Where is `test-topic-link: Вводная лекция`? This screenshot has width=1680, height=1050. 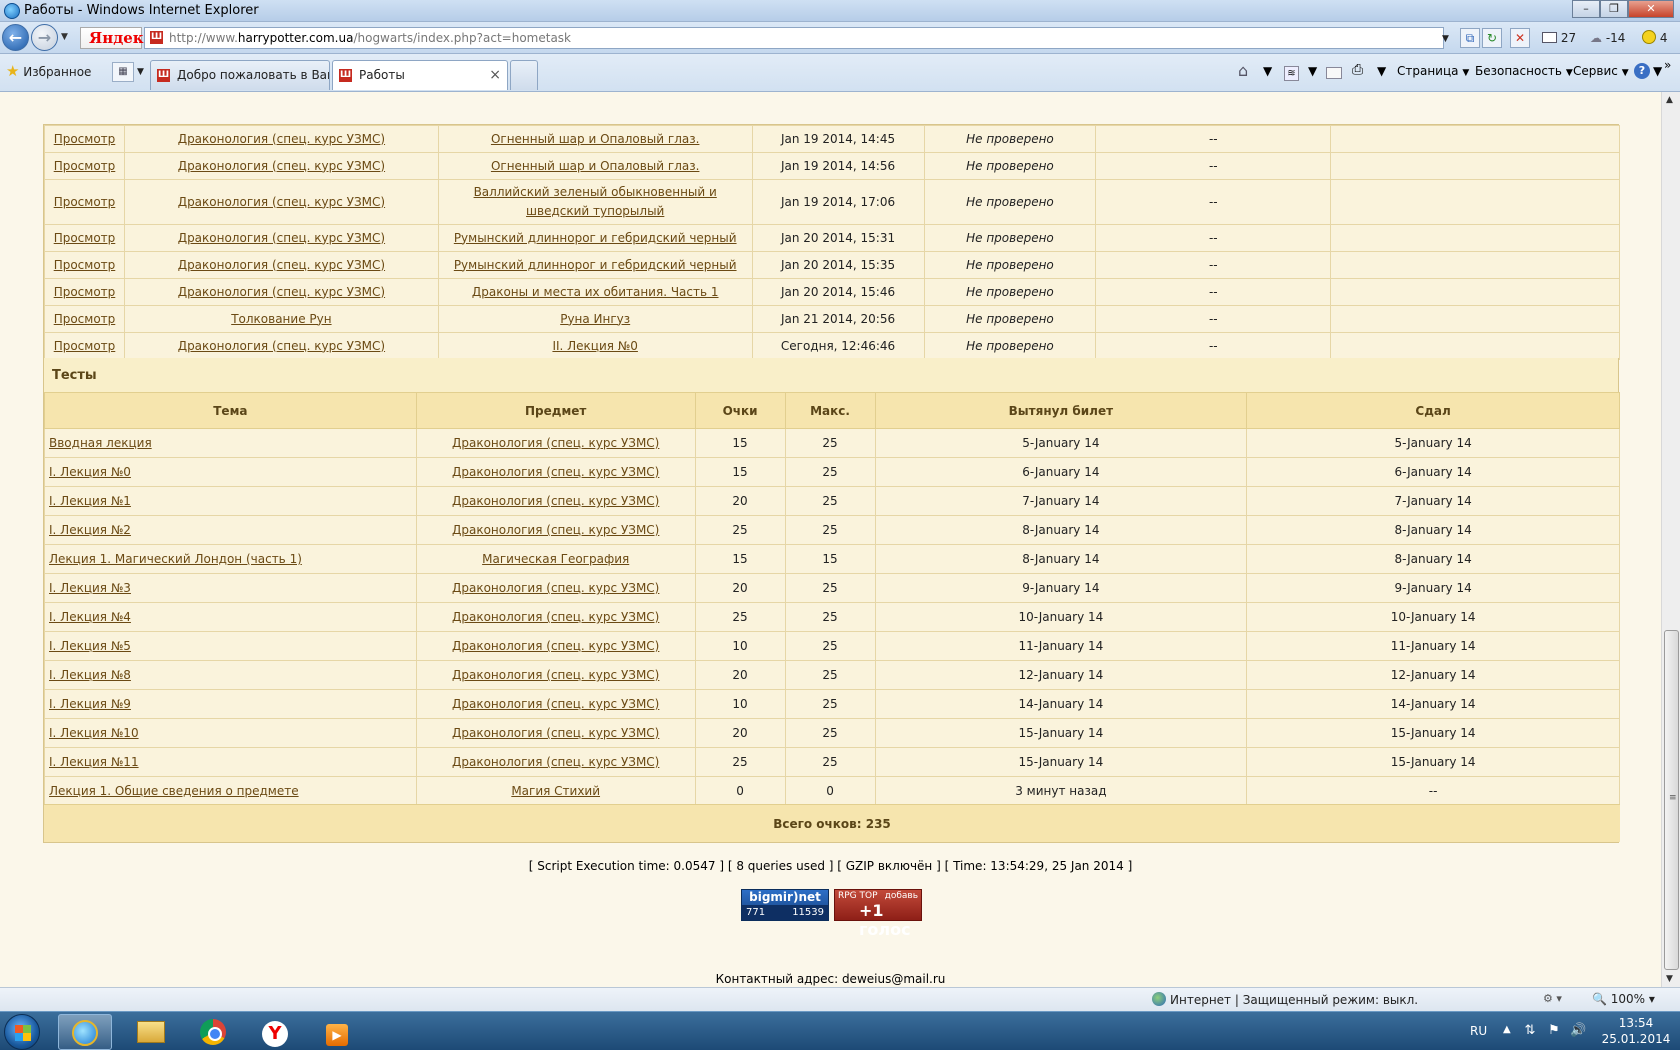
test-topic-link: Вводная лекция is located at coordinates (100, 443).